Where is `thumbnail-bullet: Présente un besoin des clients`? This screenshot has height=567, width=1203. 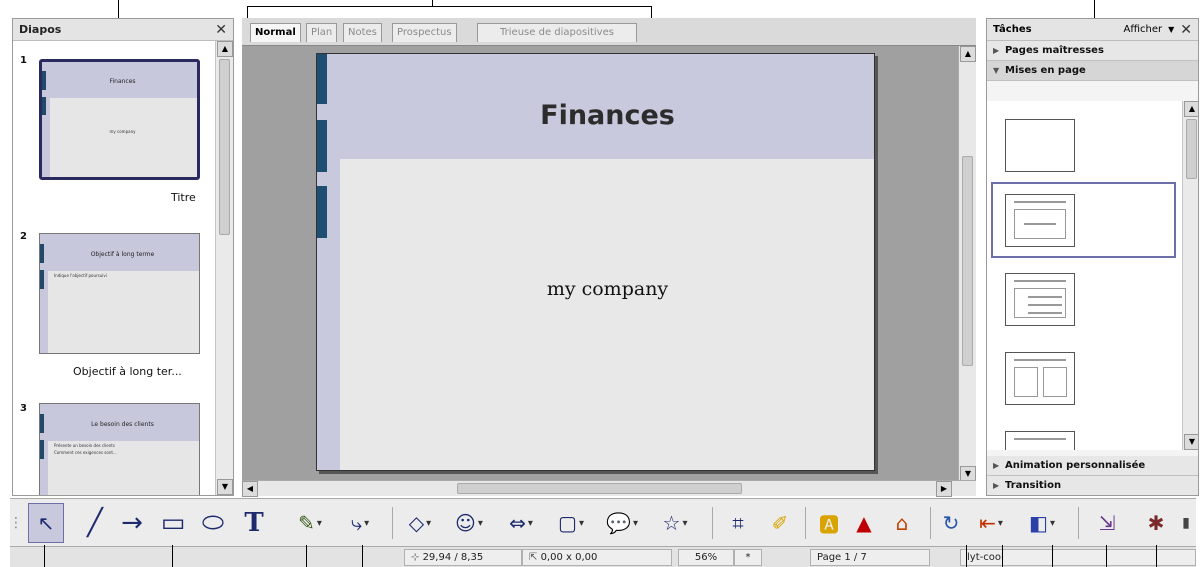 thumbnail-bullet: Présente un besoin des clients is located at coordinates (84, 446).